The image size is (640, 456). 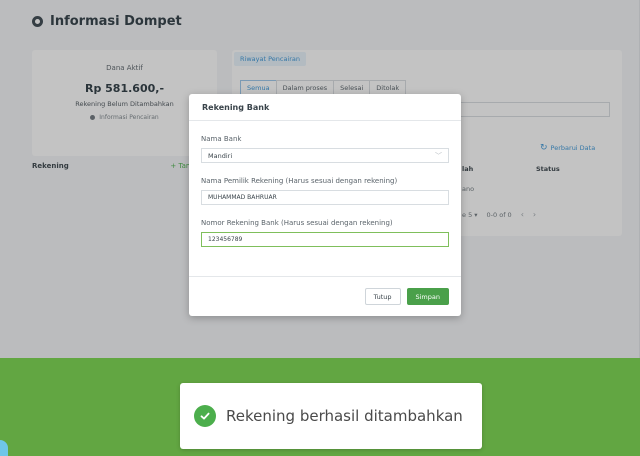 What do you see at coordinates (344, 416) in the screenshot?
I see `toast-message: Rekening berhasil ditambahkan` at bounding box center [344, 416].